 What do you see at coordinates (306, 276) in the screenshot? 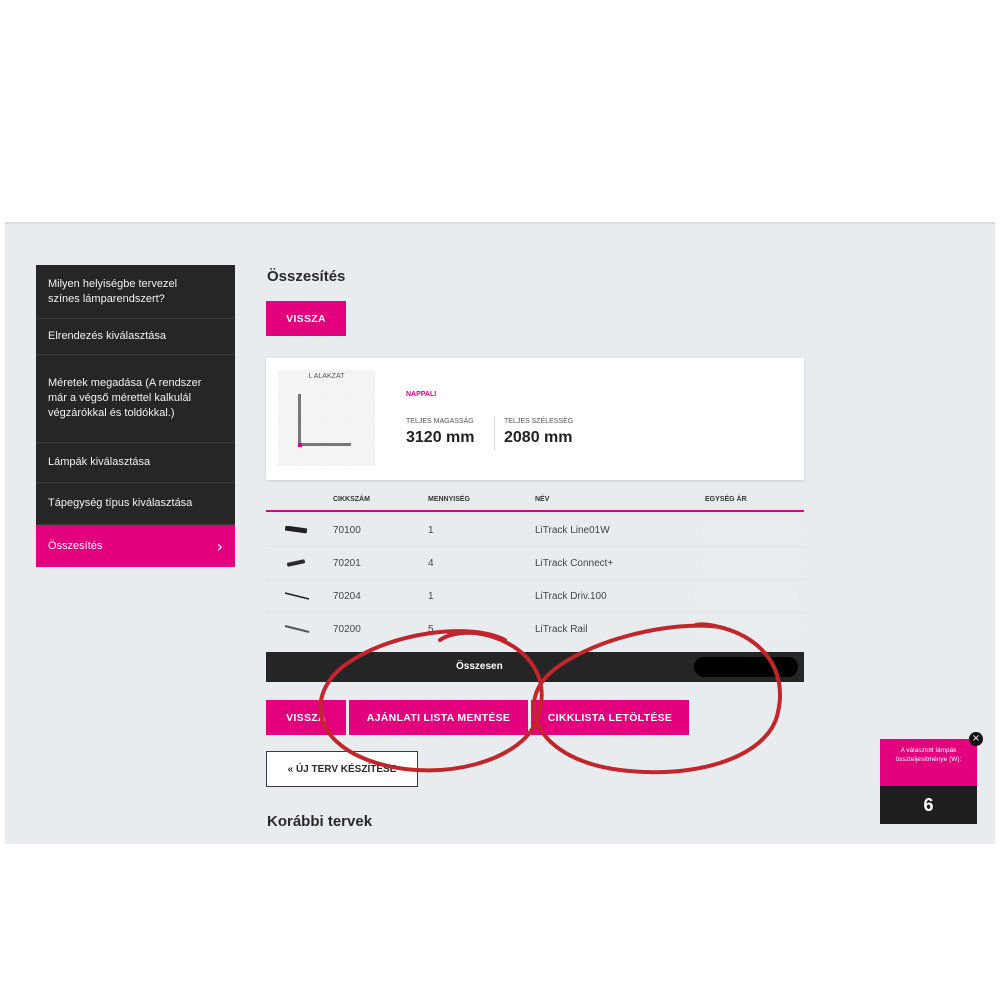
I see `page-title: Összesítés` at bounding box center [306, 276].